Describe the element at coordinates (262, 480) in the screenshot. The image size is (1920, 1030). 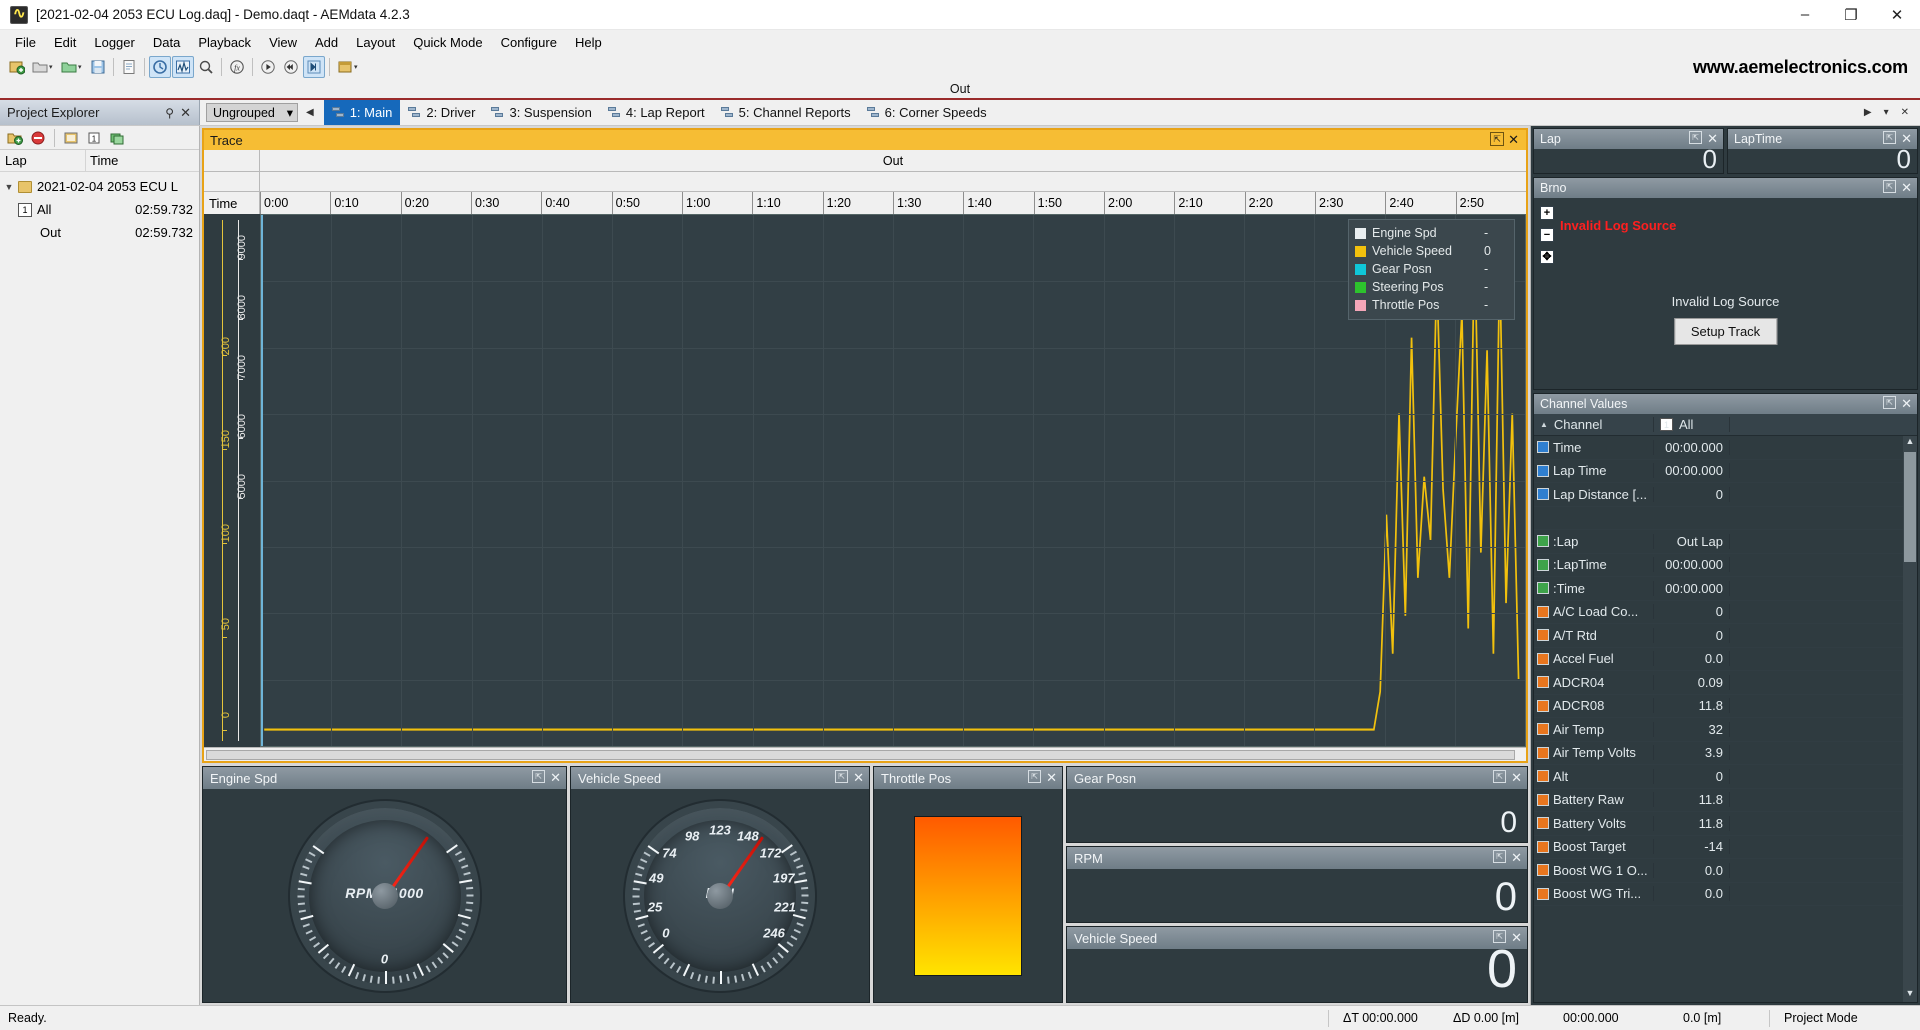
I see `cursor-line` at that location.